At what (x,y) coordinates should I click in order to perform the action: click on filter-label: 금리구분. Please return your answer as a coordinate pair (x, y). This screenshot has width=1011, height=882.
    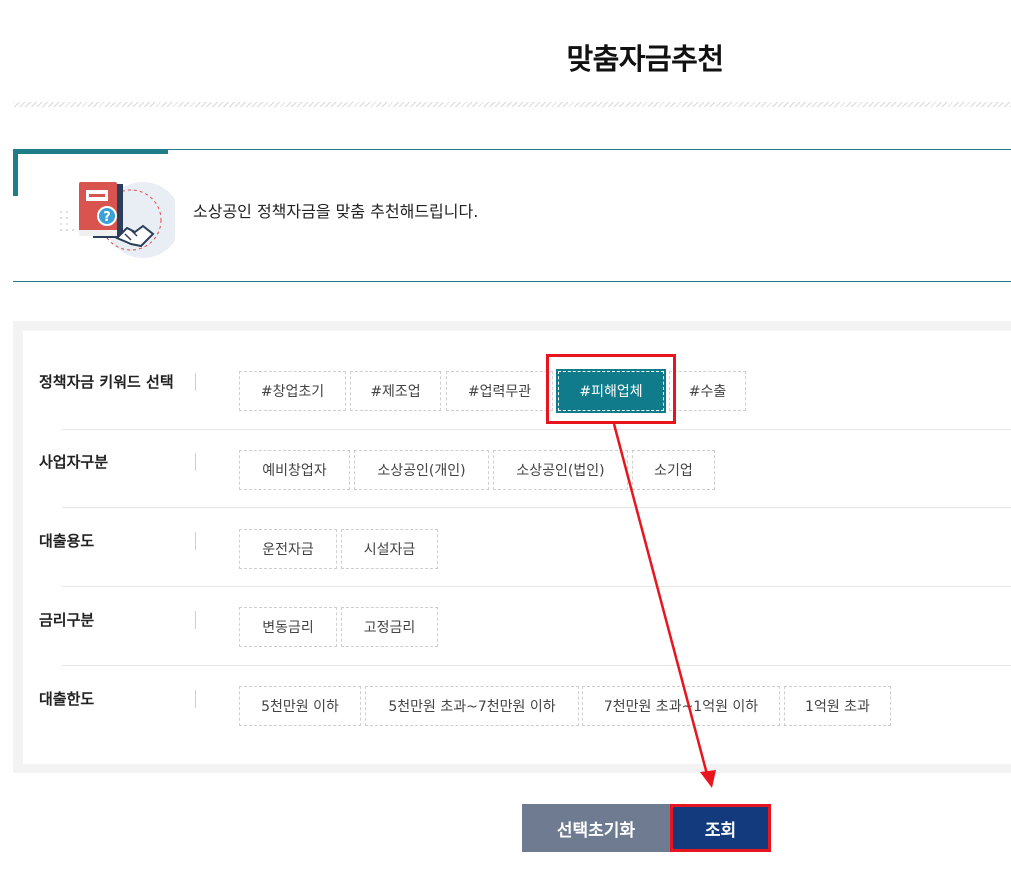
    Looking at the image, I should click on (67, 620).